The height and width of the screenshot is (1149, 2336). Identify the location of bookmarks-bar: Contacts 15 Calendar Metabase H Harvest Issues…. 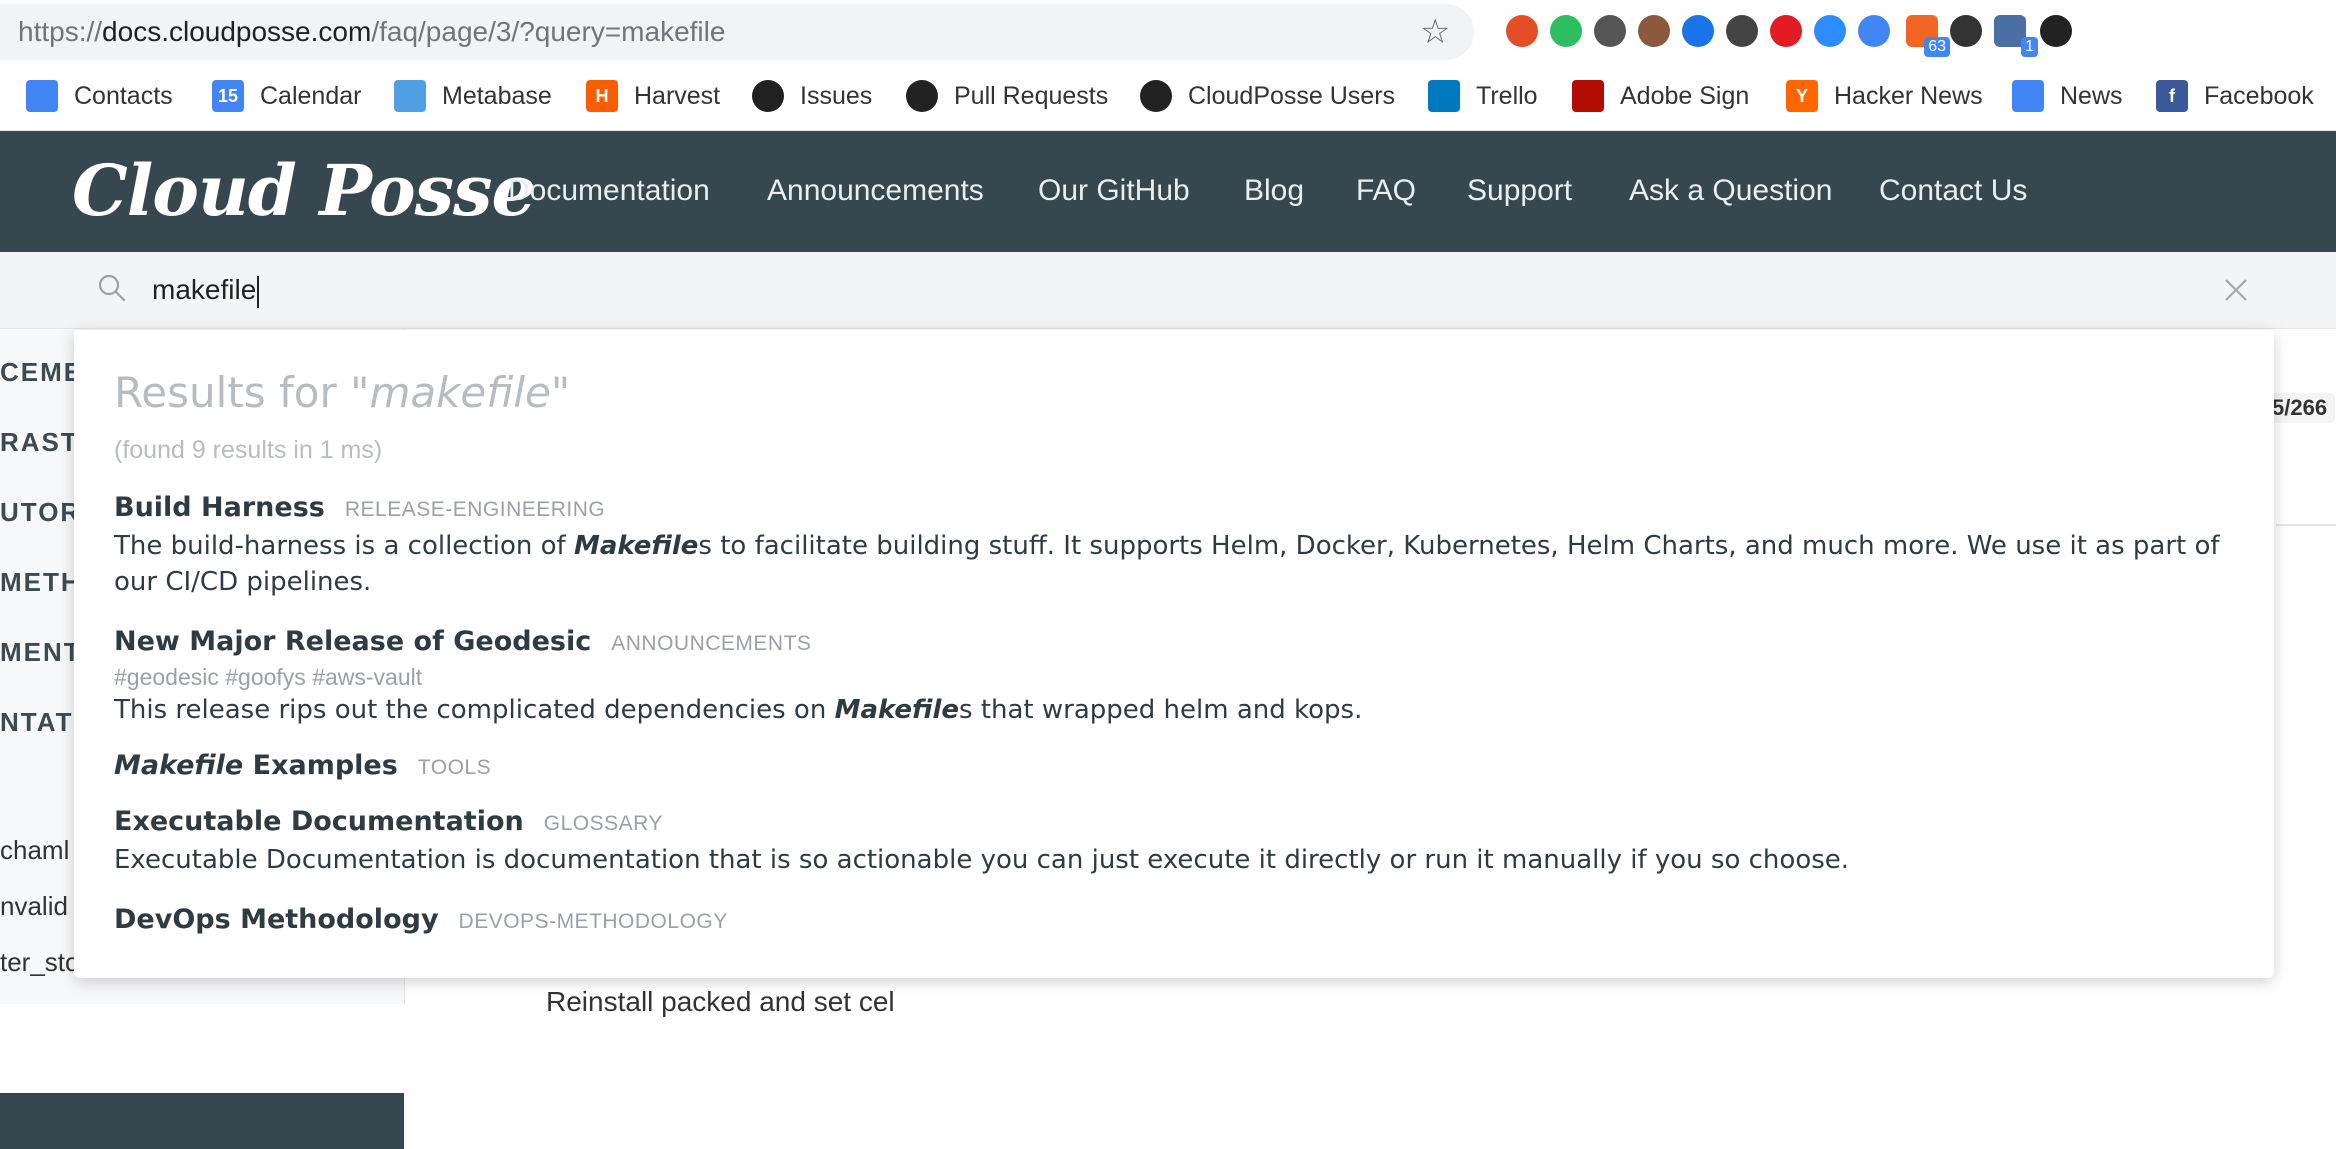
(1168, 97).